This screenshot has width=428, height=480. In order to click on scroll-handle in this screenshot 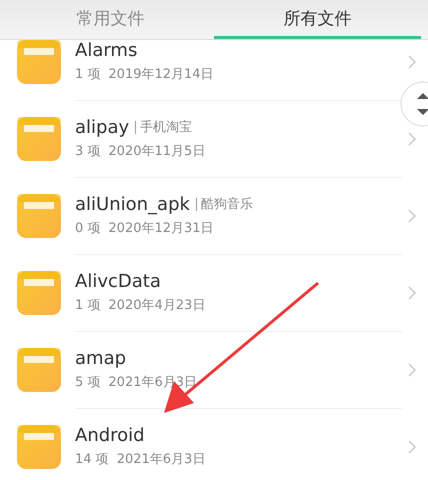, I will do `click(414, 104)`.